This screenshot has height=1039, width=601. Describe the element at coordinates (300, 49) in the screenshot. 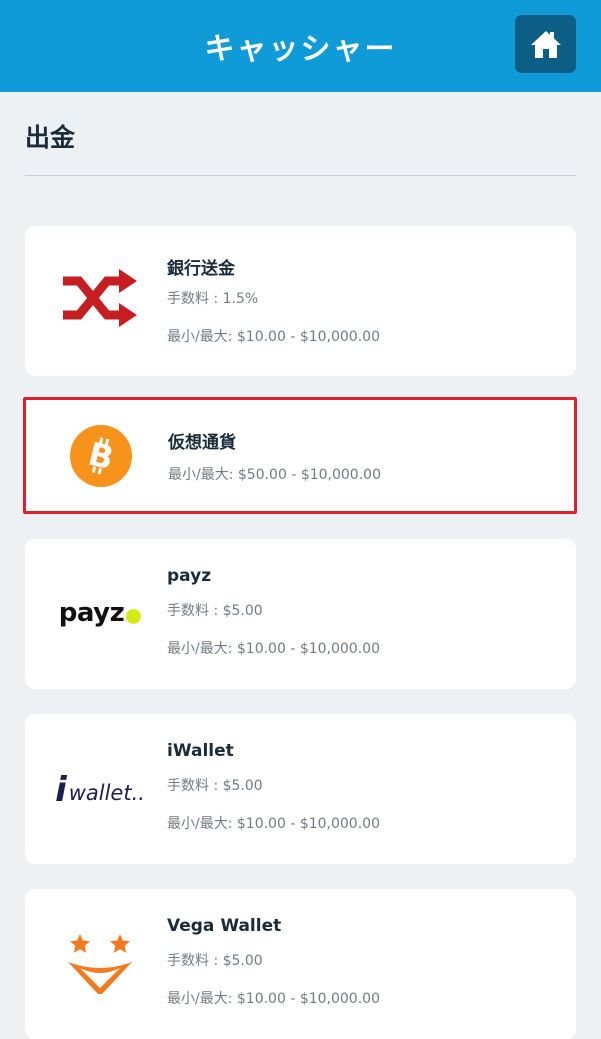

I see `page-title: キャッシャー` at that location.